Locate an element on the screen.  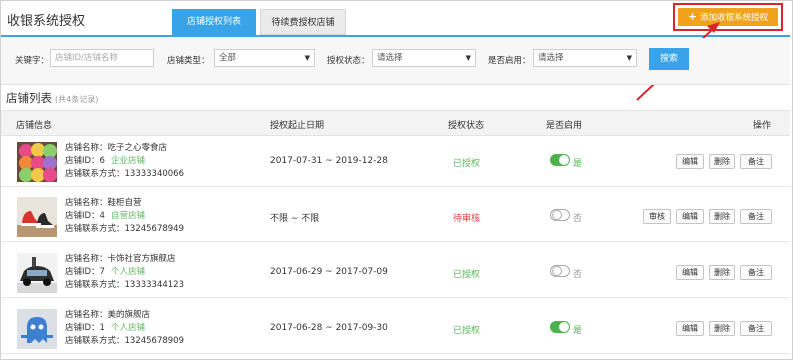
list-count: (共4条记录) is located at coordinates (77, 99).